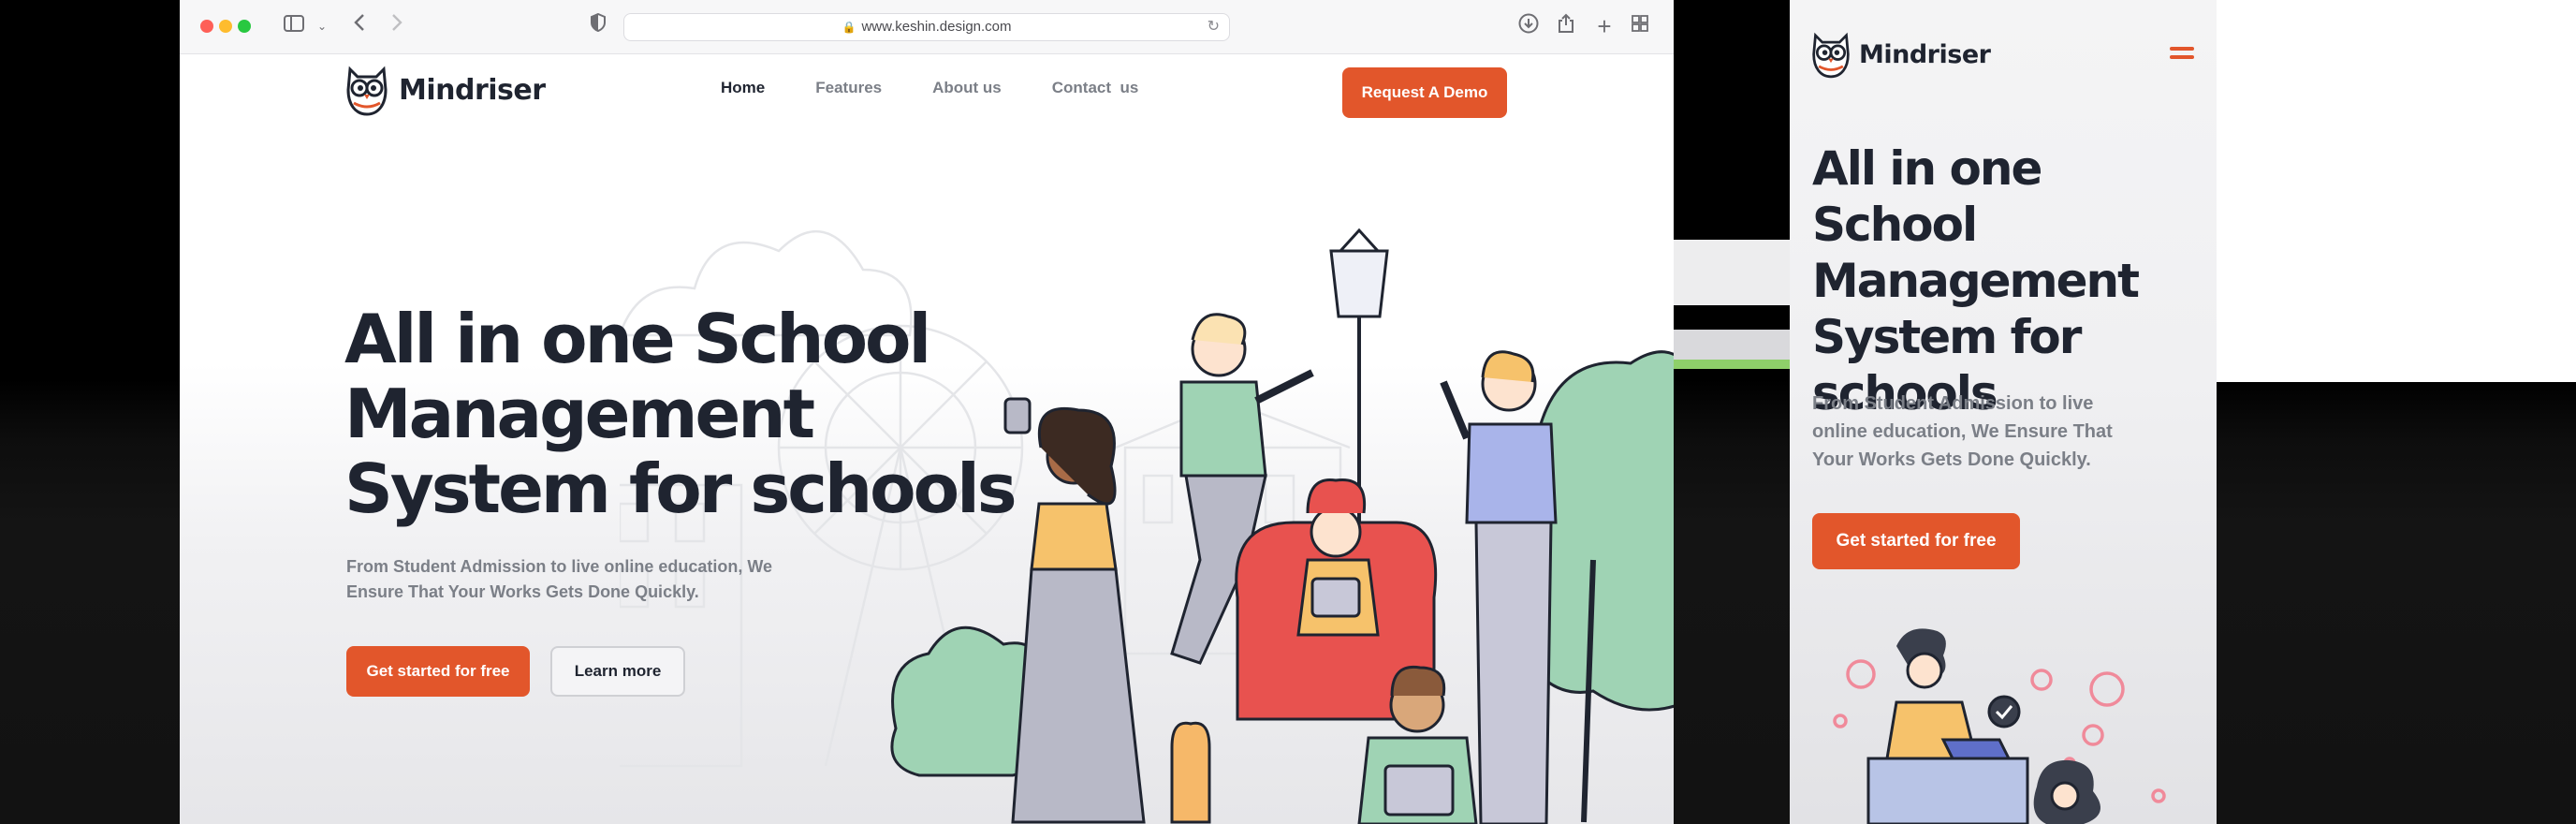 Image resolution: width=2576 pixels, height=824 pixels. Describe the element at coordinates (743, 88) in the screenshot. I see `nav-home: Home` at that location.